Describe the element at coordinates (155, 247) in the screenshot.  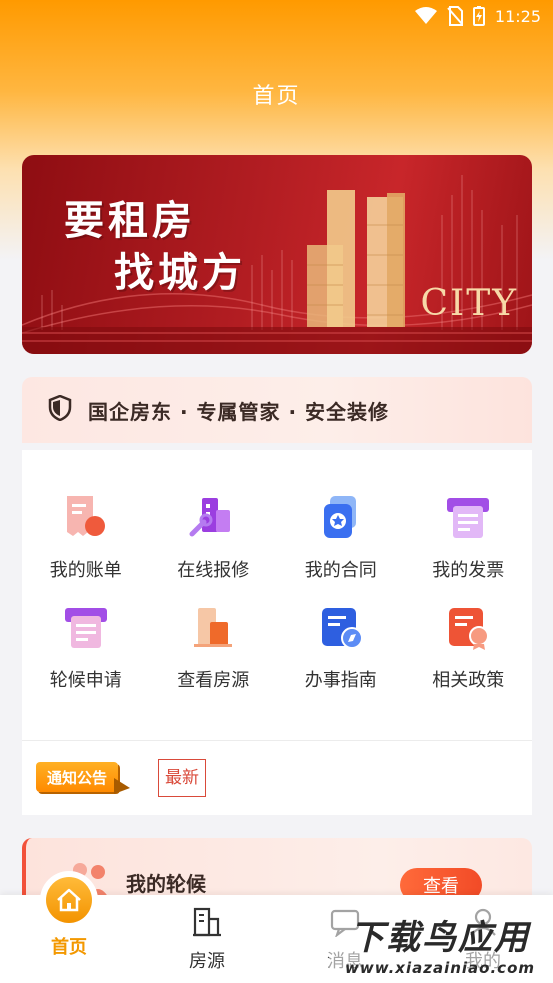
I see `banner-slogan: 要租房 找城方` at that location.